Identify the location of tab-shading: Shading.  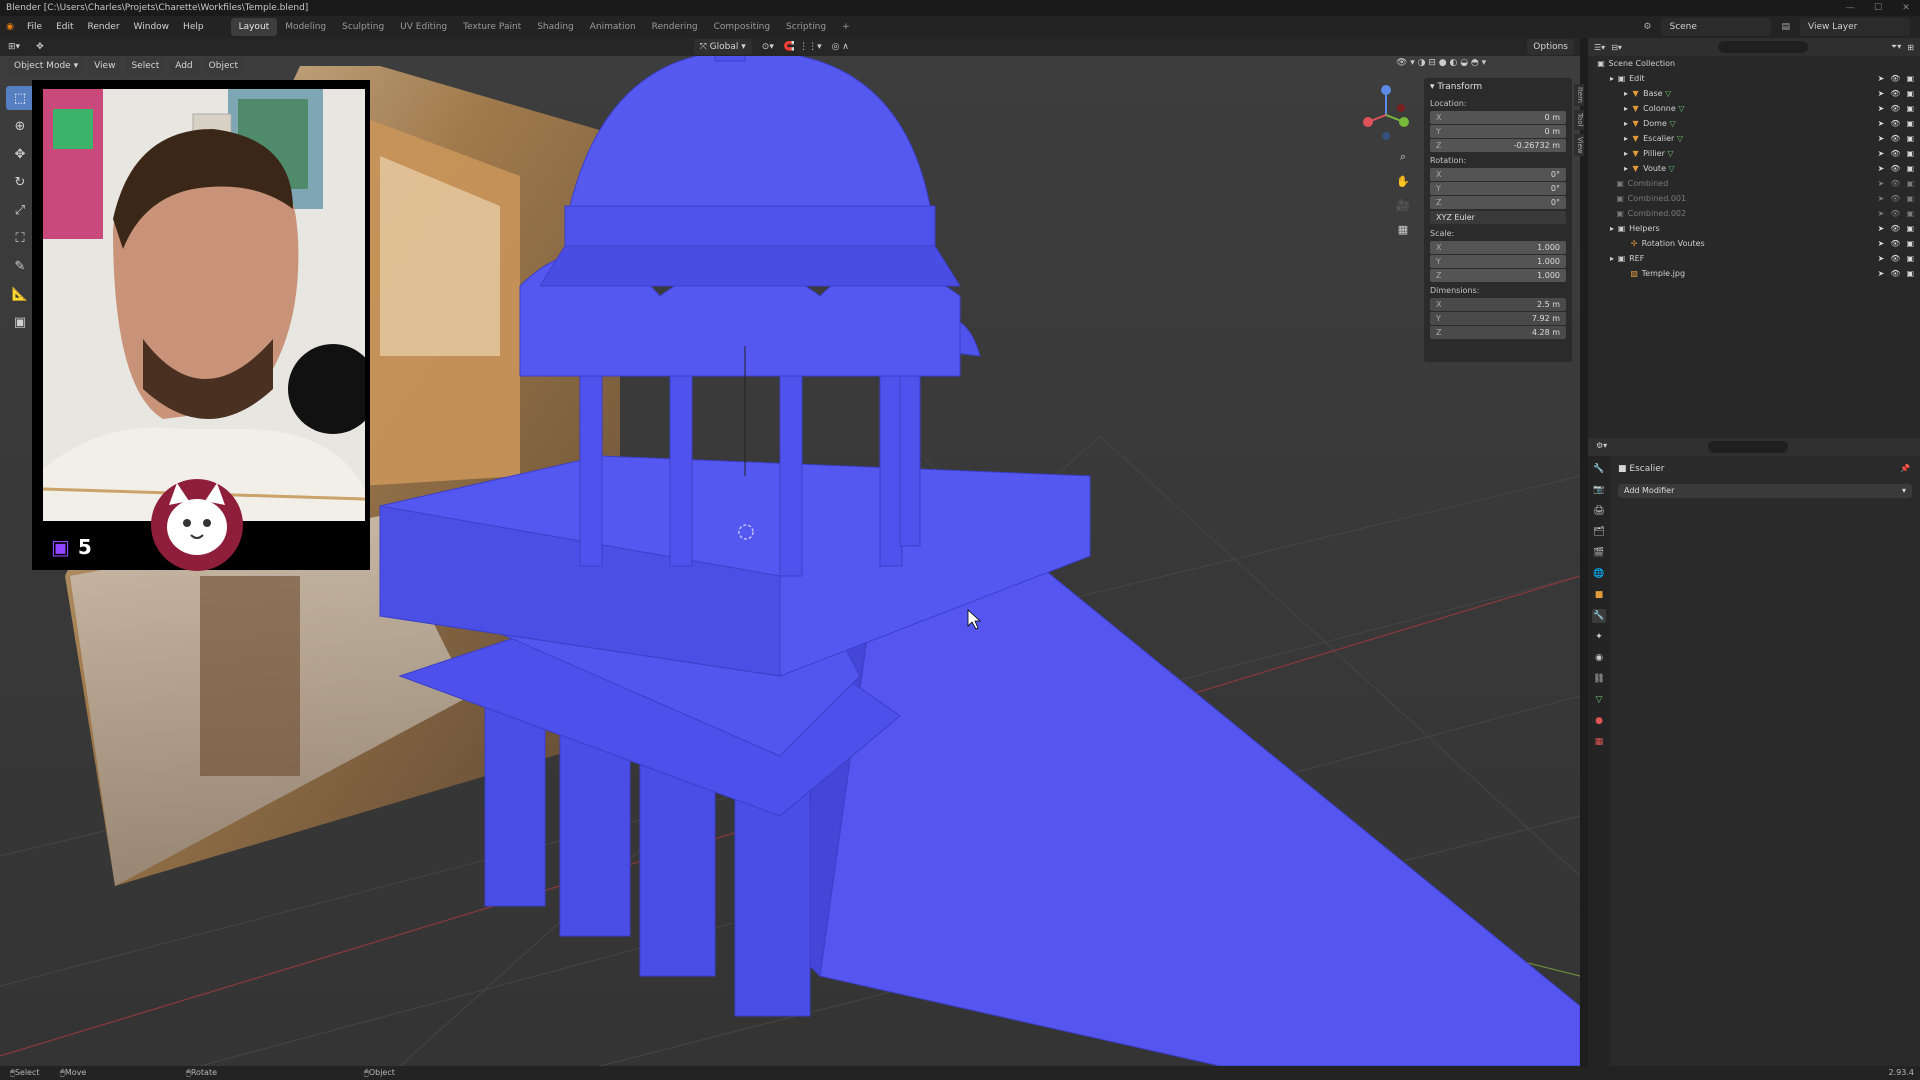
(555, 27).